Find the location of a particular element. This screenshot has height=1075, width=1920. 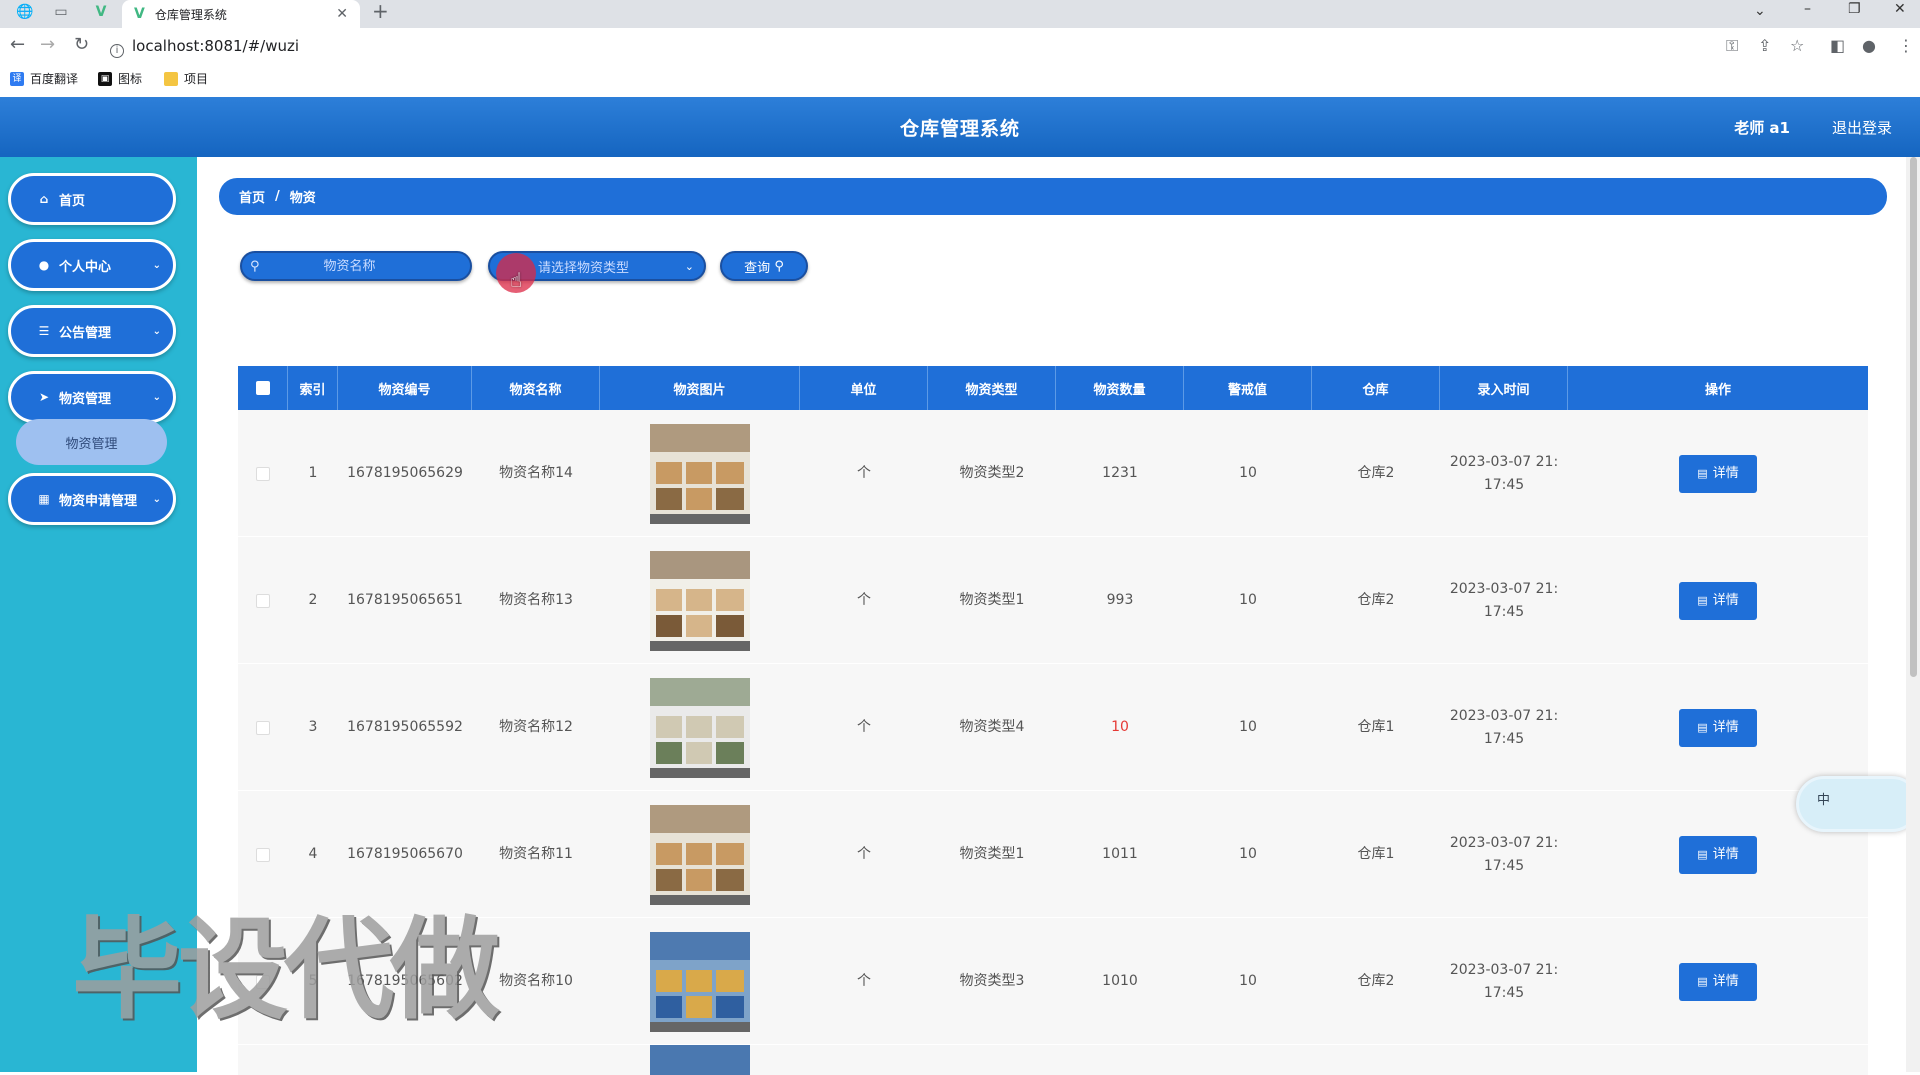

cell-type: 物资类型2 is located at coordinates (992, 473).